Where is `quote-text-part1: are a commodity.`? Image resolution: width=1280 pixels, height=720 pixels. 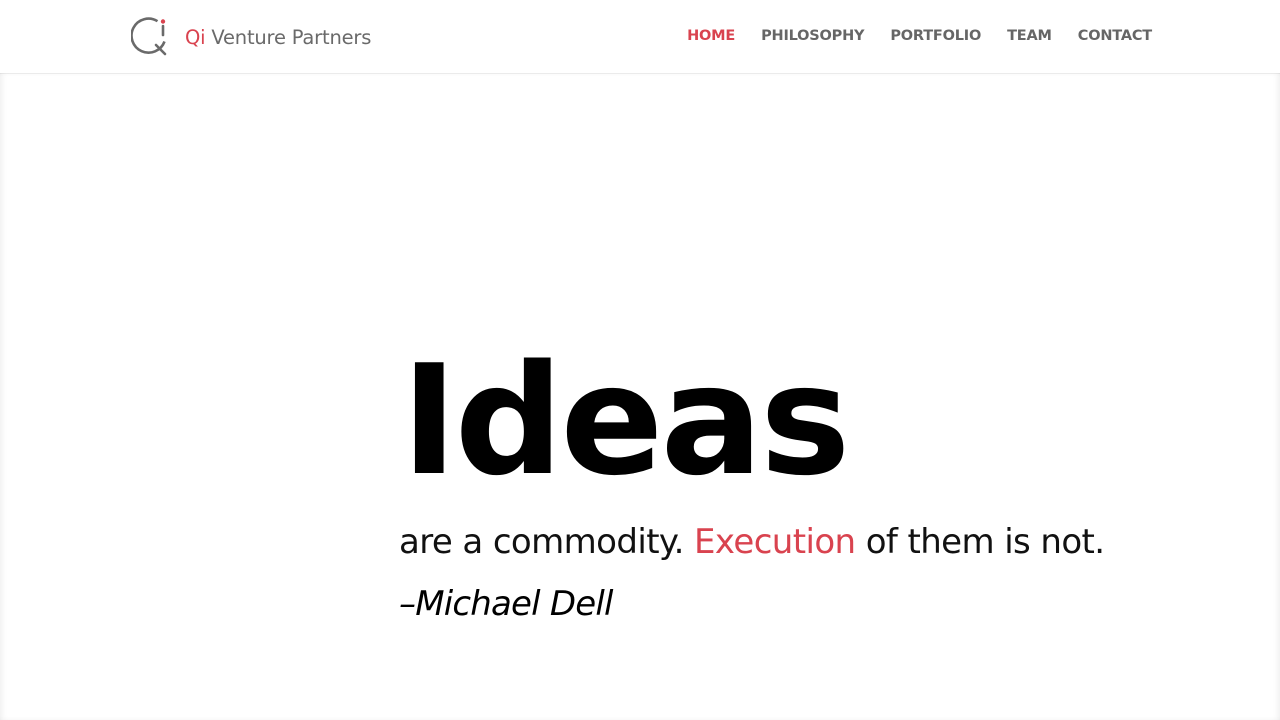
quote-text-part1: are a commodity. is located at coordinates (547, 542).